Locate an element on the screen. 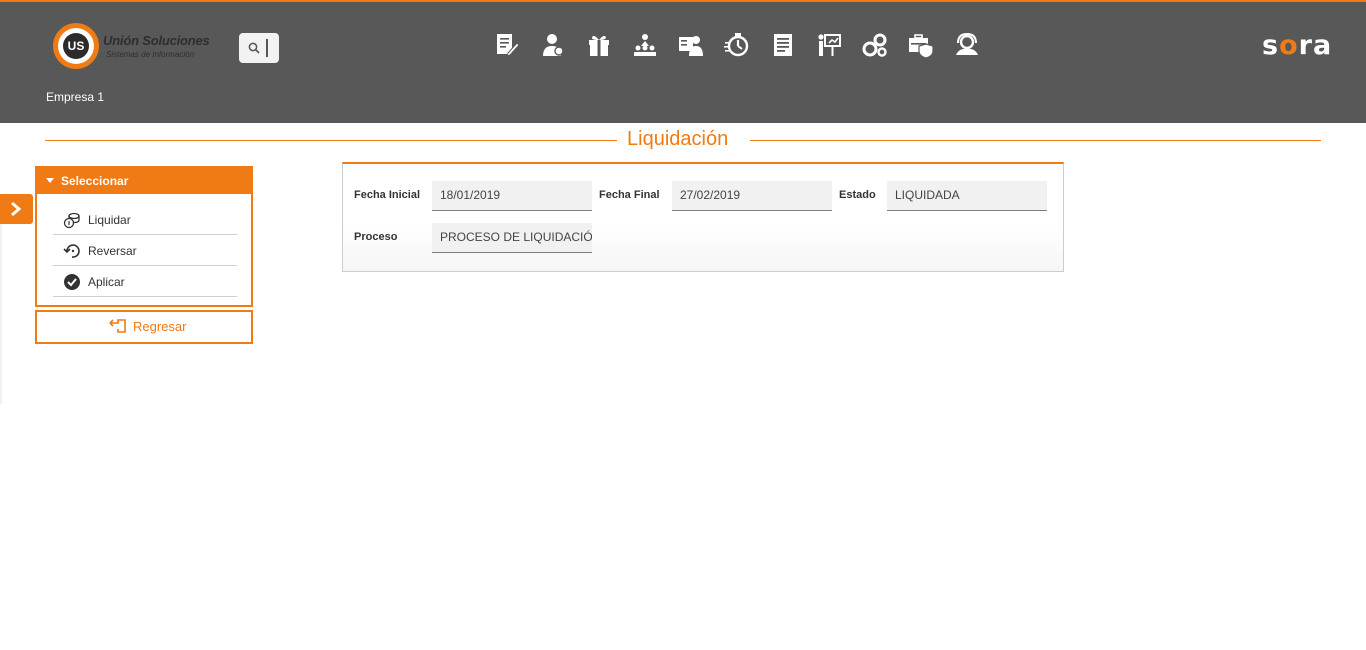  actions-panel-header: Seleccionar is located at coordinates (144, 181).